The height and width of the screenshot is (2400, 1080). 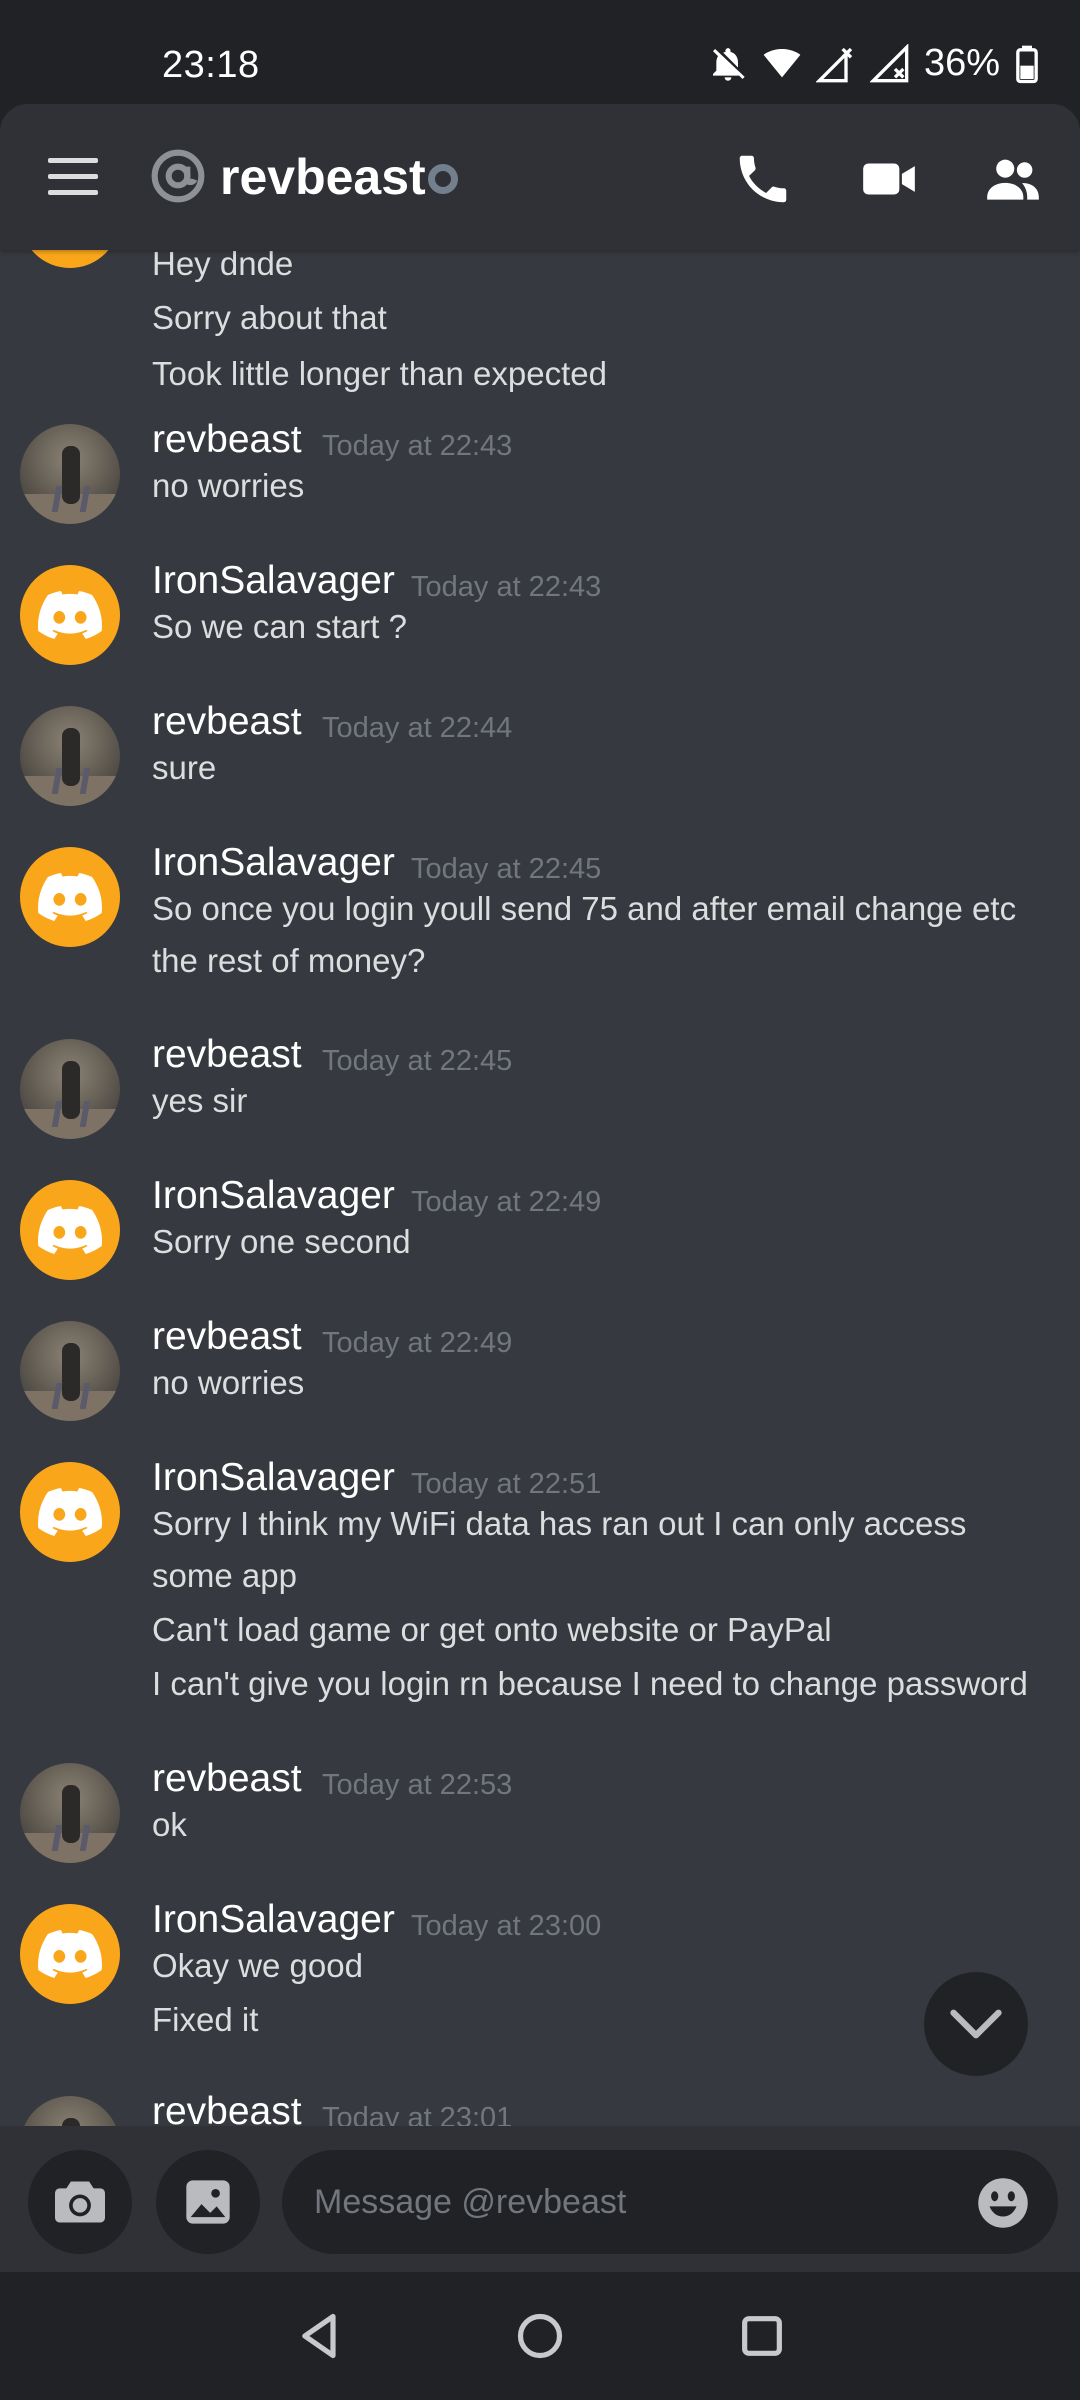 What do you see at coordinates (763, 179) in the screenshot?
I see `phone-call-icon` at bounding box center [763, 179].